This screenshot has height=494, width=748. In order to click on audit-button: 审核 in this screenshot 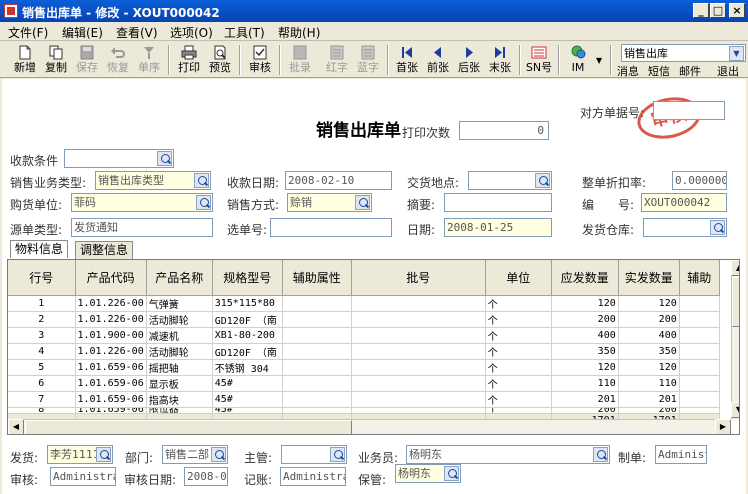, I will do `click(260, 60)`.